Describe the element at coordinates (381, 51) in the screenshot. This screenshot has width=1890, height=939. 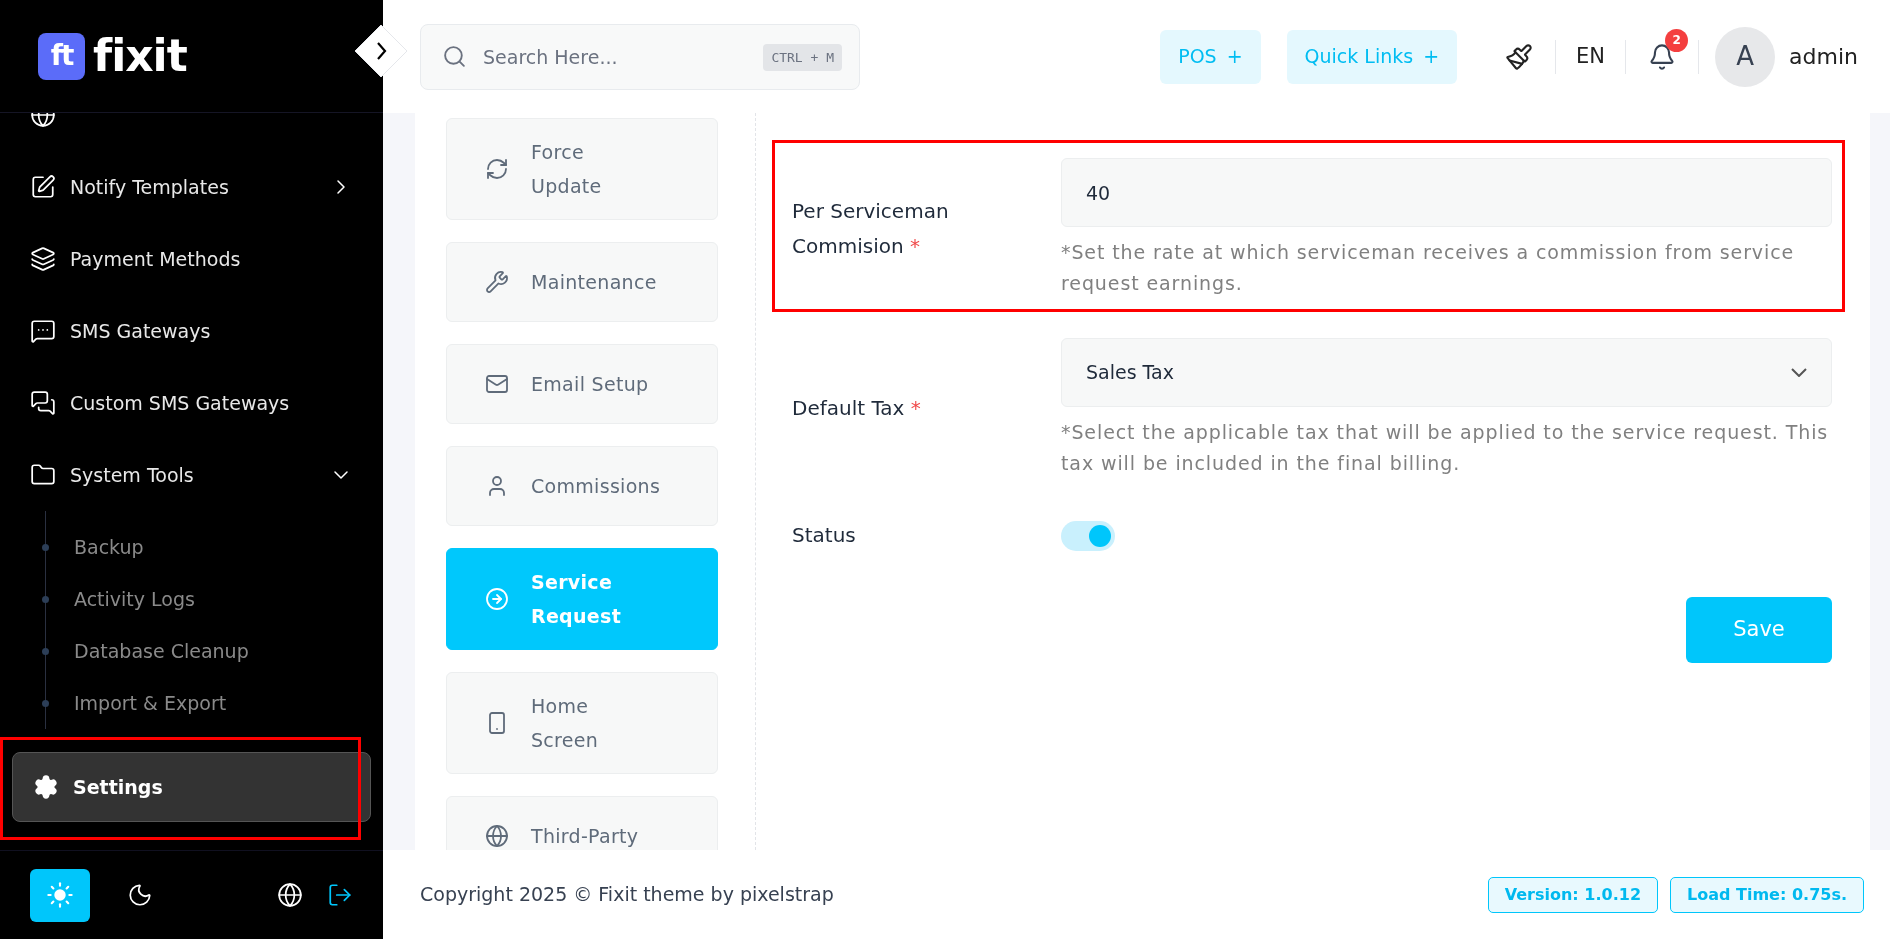
I see `sidebar-toggle-button` at that location.